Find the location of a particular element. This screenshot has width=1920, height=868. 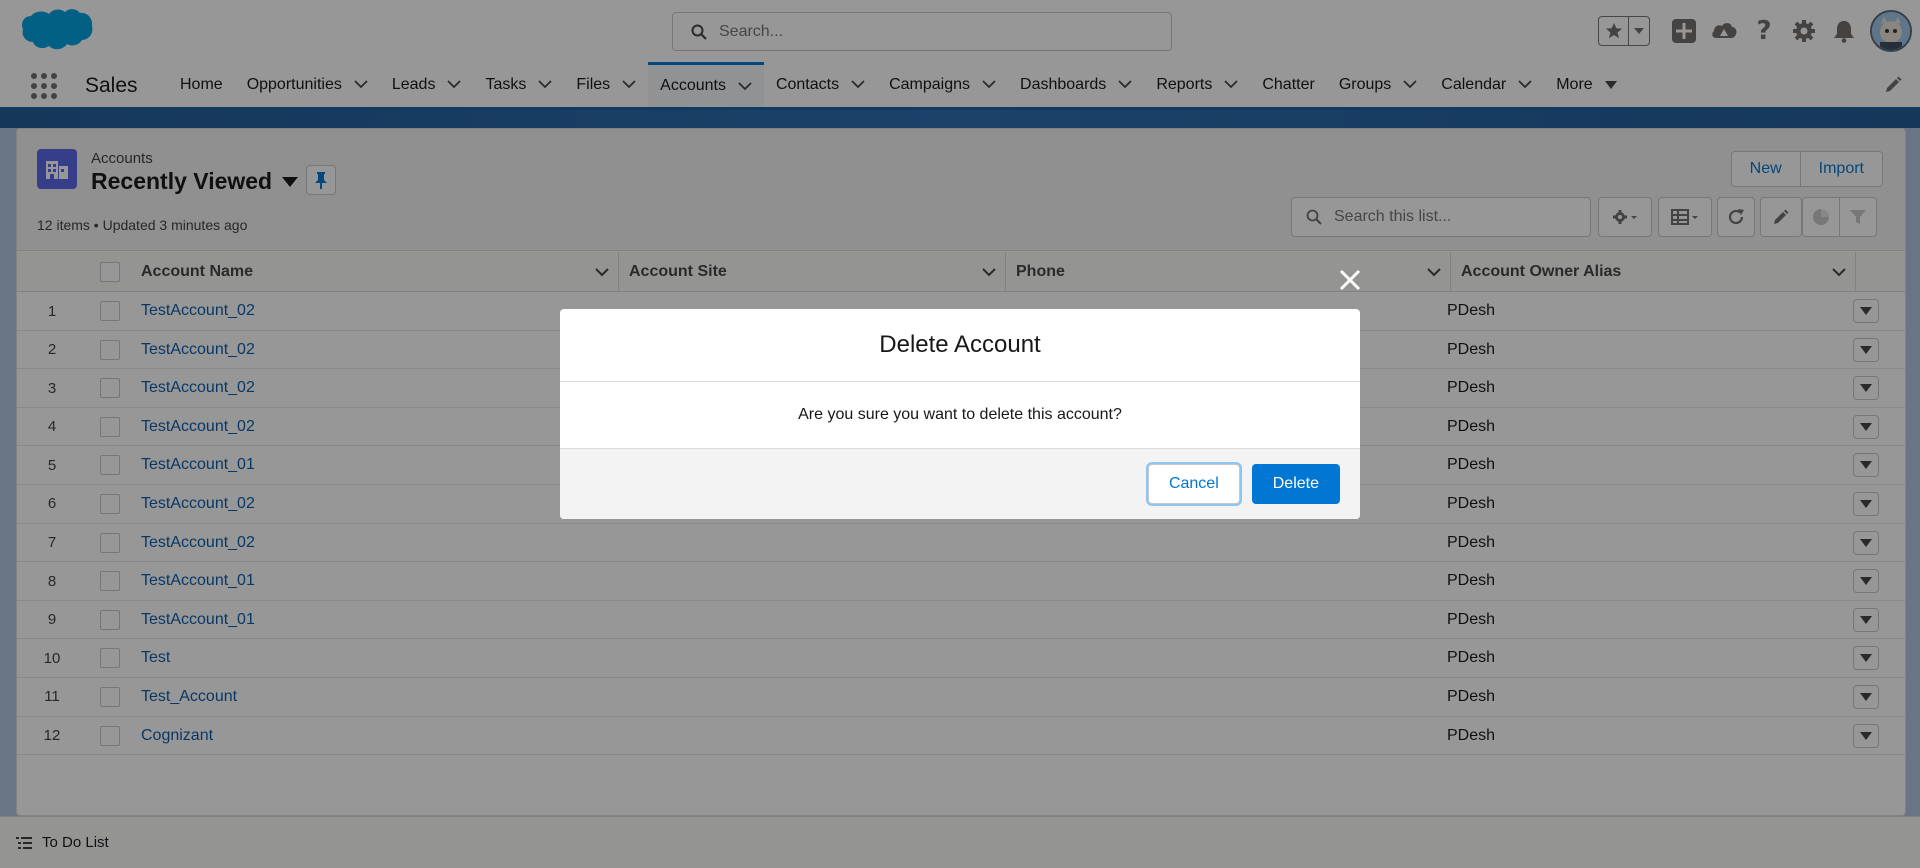

modal-footer: Cancel Delete is located at coordinates (960, 483).